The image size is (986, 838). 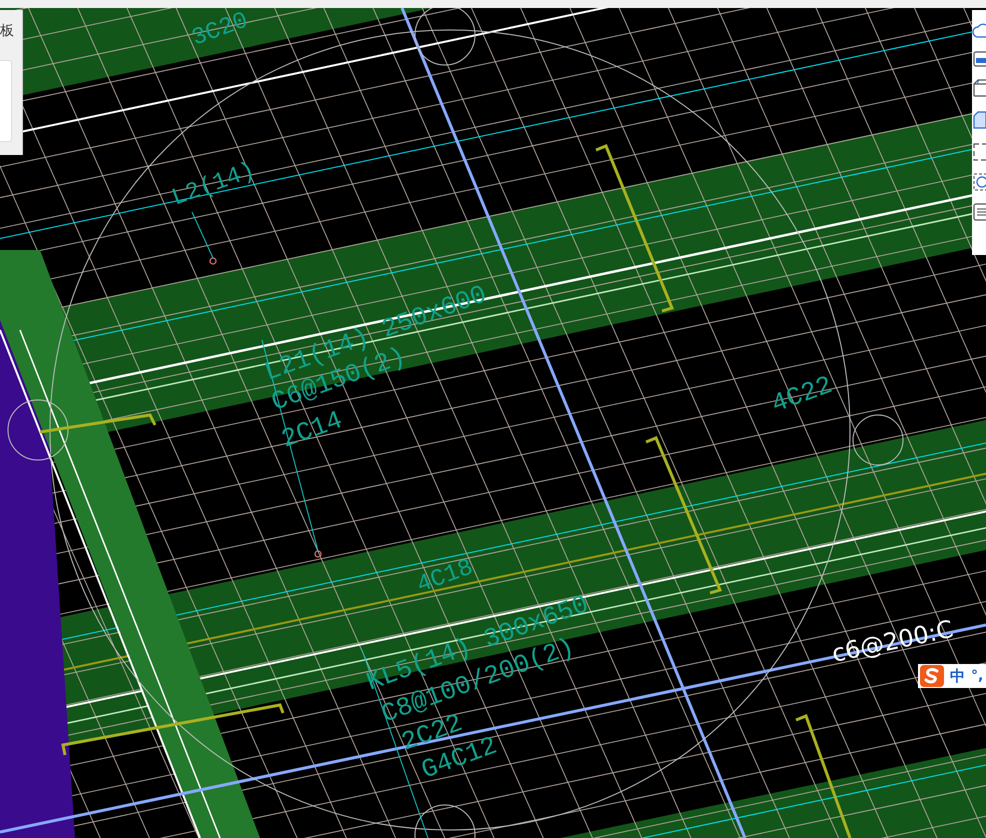 I want to click on rebar-label: 3C20, so click(x=220, y=30).